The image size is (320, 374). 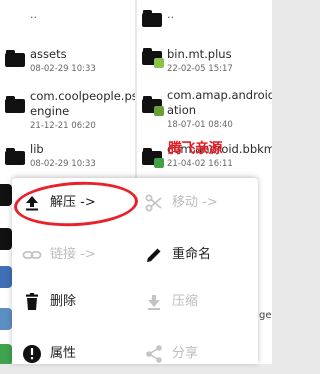 What do you see at coordinates (219, 102) in the screenshot?
I see `folder-name: com.amap.android.loc ation` at bounding box center [219, 102].